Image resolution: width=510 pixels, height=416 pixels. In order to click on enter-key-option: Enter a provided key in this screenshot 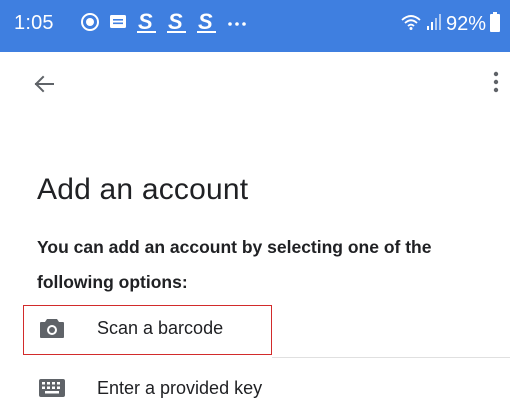, I will do `click(255, 391)`.